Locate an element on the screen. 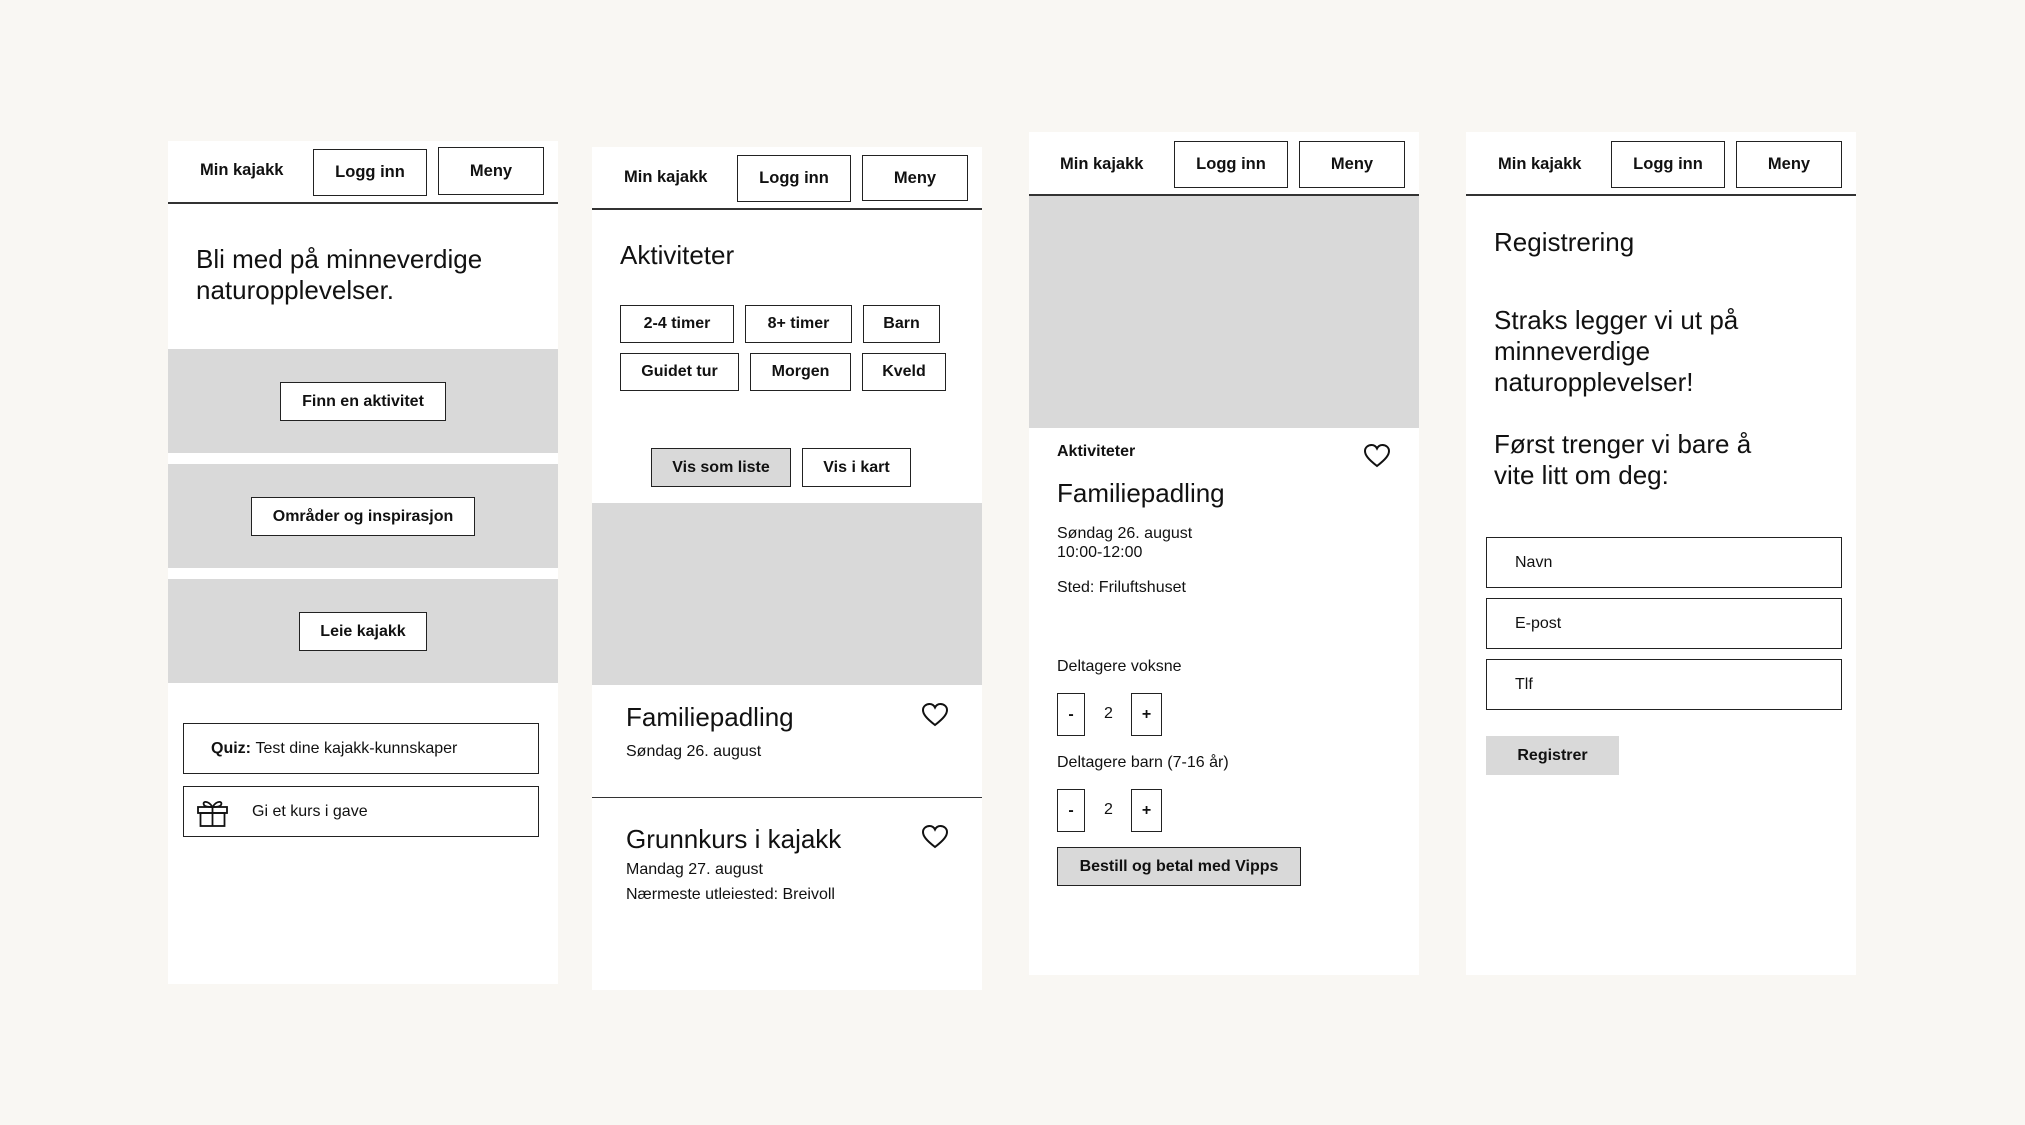 The image size is (2025, 1125). filter-children: Barn is located at coordinates (901, 324).